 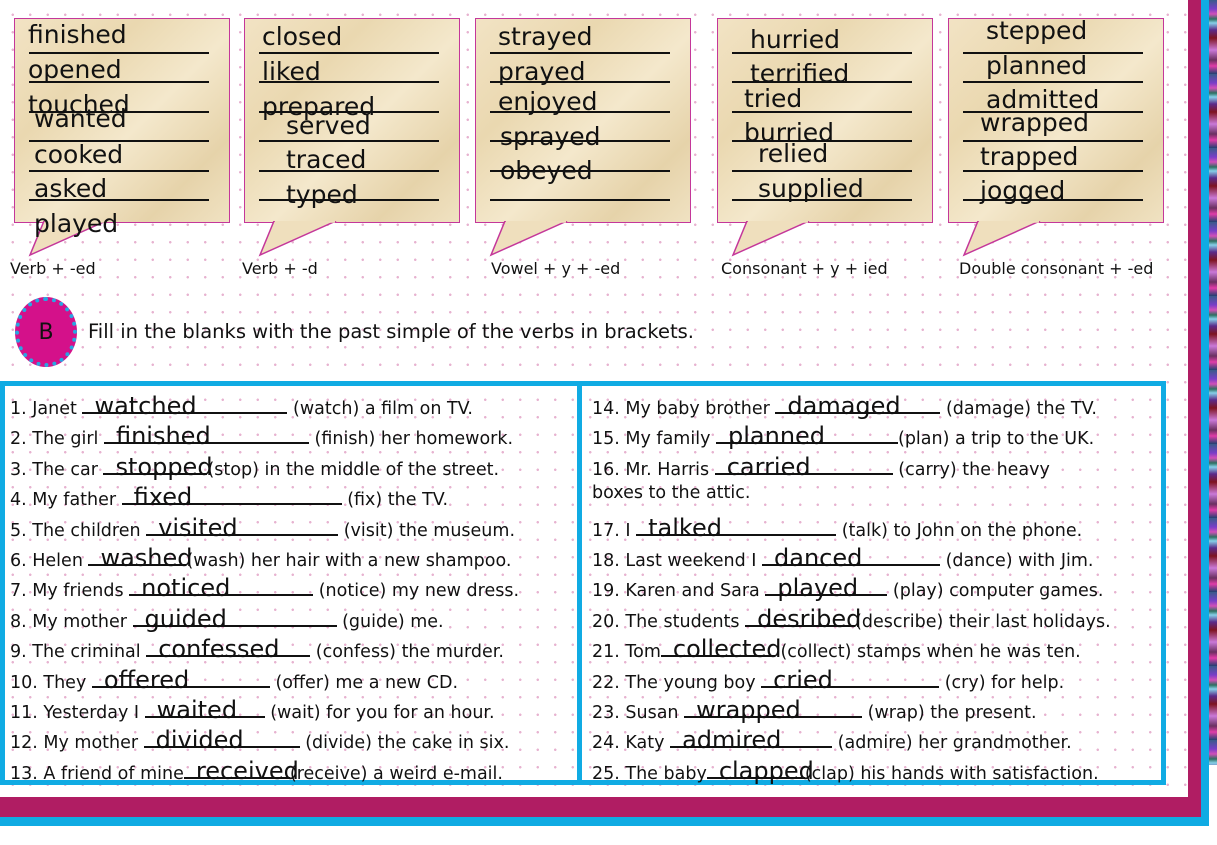 What do you see at coordinates (53, 268) in the screenshot?
I see `bubble-category-label: Verb + -ed` at bounding box center [53, 268].